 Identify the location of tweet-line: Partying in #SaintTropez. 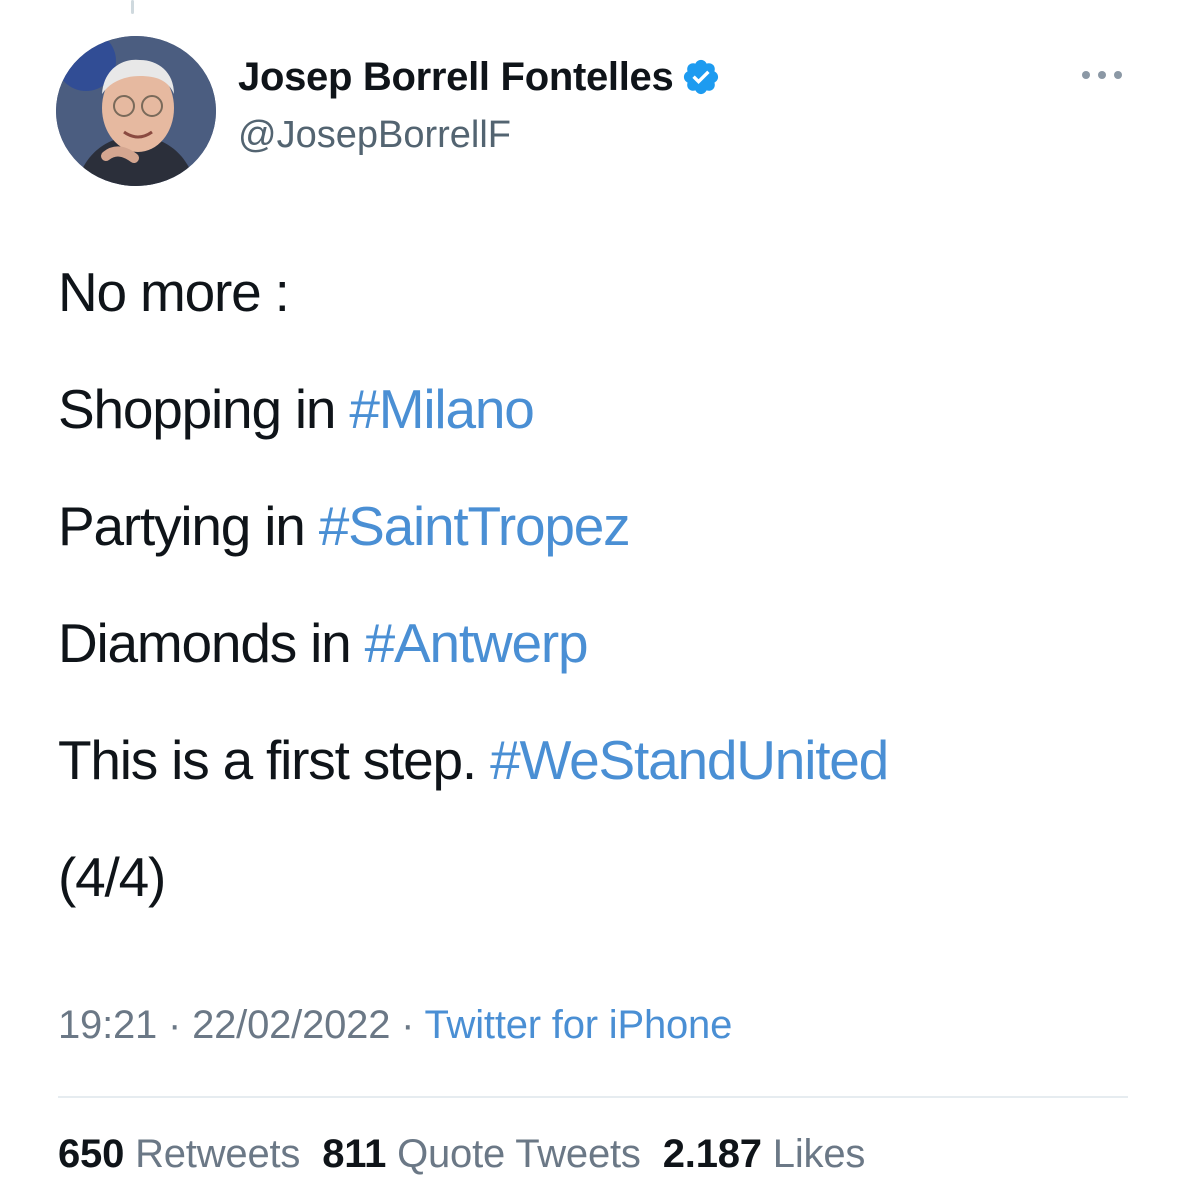
(473, 526).